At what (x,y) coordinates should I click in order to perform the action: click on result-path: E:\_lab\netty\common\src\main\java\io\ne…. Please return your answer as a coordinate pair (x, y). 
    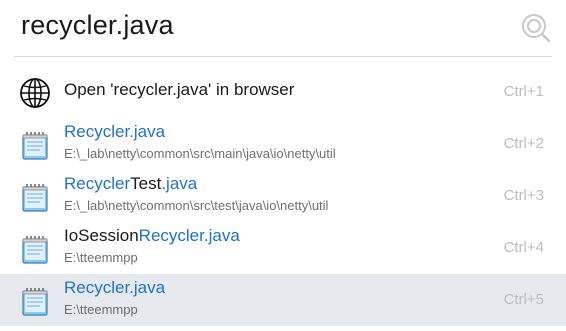
    Looking at the image, I should click on (200, 153).